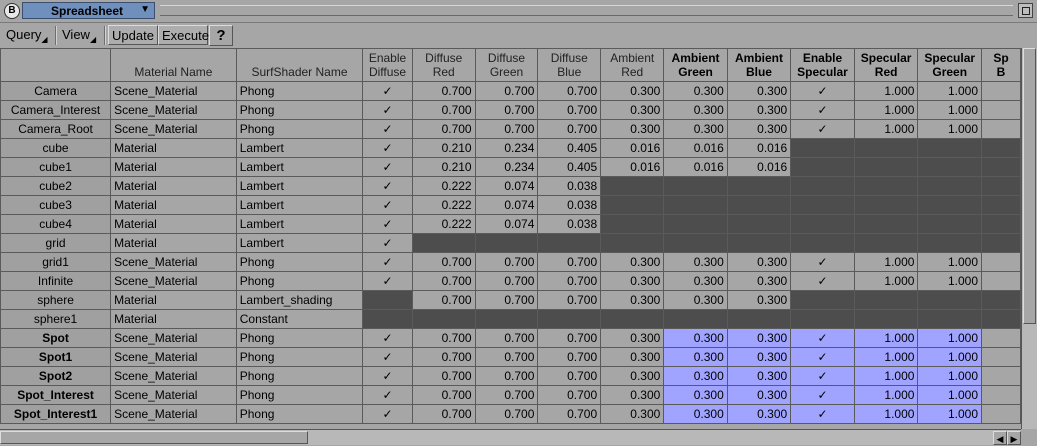  What do you see at coordinates (56, 167) in the screenshot?
I see `row-header: cube1` at bounding box center [56, 167].